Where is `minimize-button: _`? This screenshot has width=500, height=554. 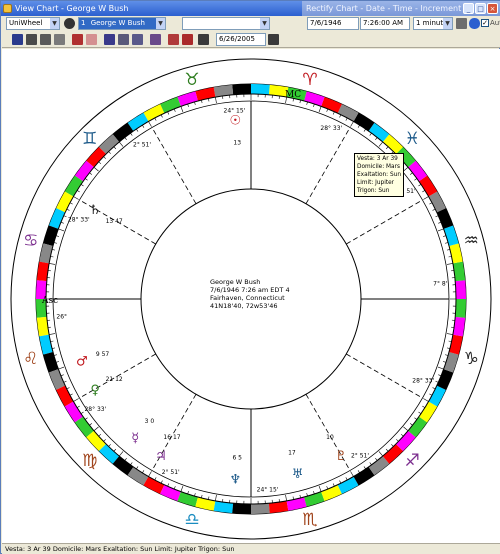
minimize-button: _ is located at coordinates (468, 8).